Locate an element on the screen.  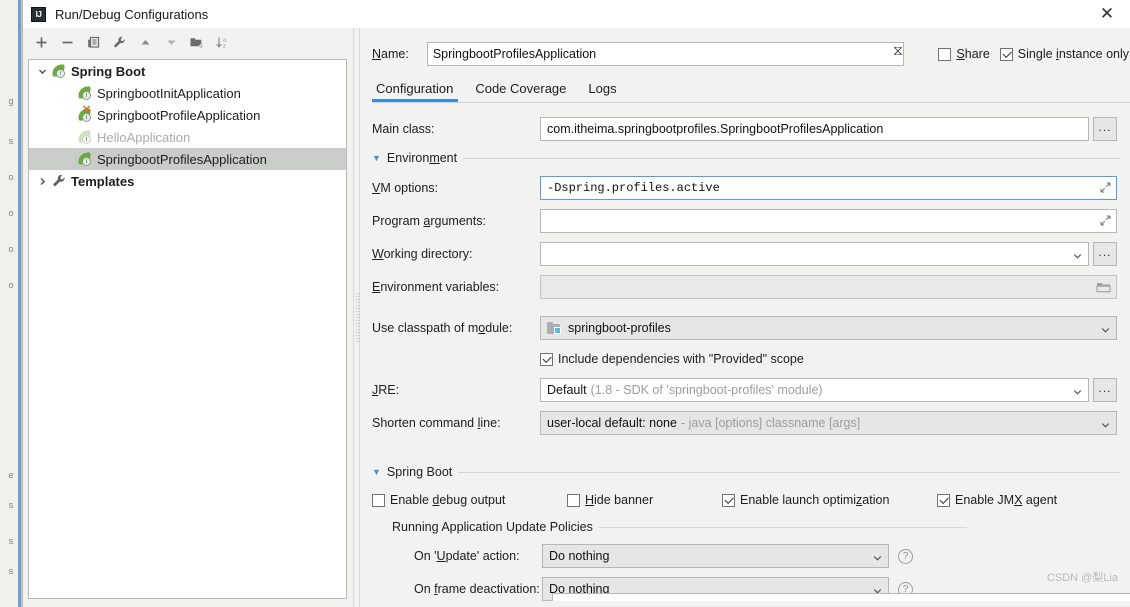
vm-options-input: -Dspring.profiles.active is located at coordinates (828, 188).